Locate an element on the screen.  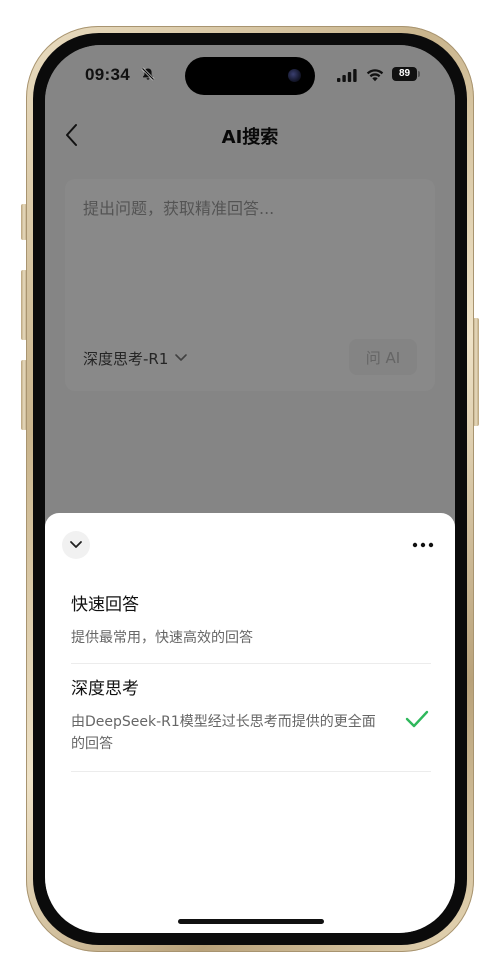
option-description: 由DeepSeek-R1模型经过长思考而提供的更全面的回答 is located at coordinates (223, 733).